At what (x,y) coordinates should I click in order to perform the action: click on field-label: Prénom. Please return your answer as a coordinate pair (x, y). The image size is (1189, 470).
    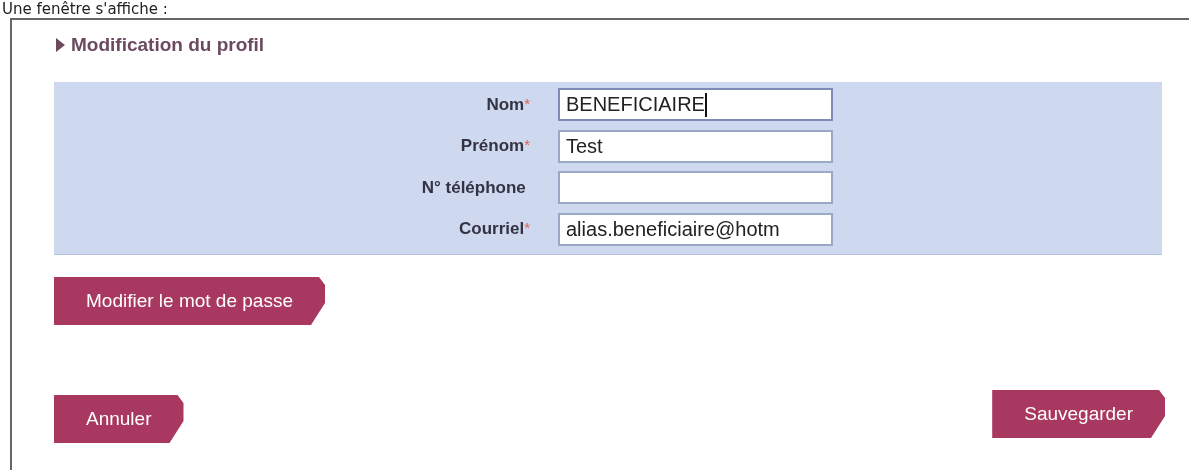
    Looking at the image, I should click on (492, 146).